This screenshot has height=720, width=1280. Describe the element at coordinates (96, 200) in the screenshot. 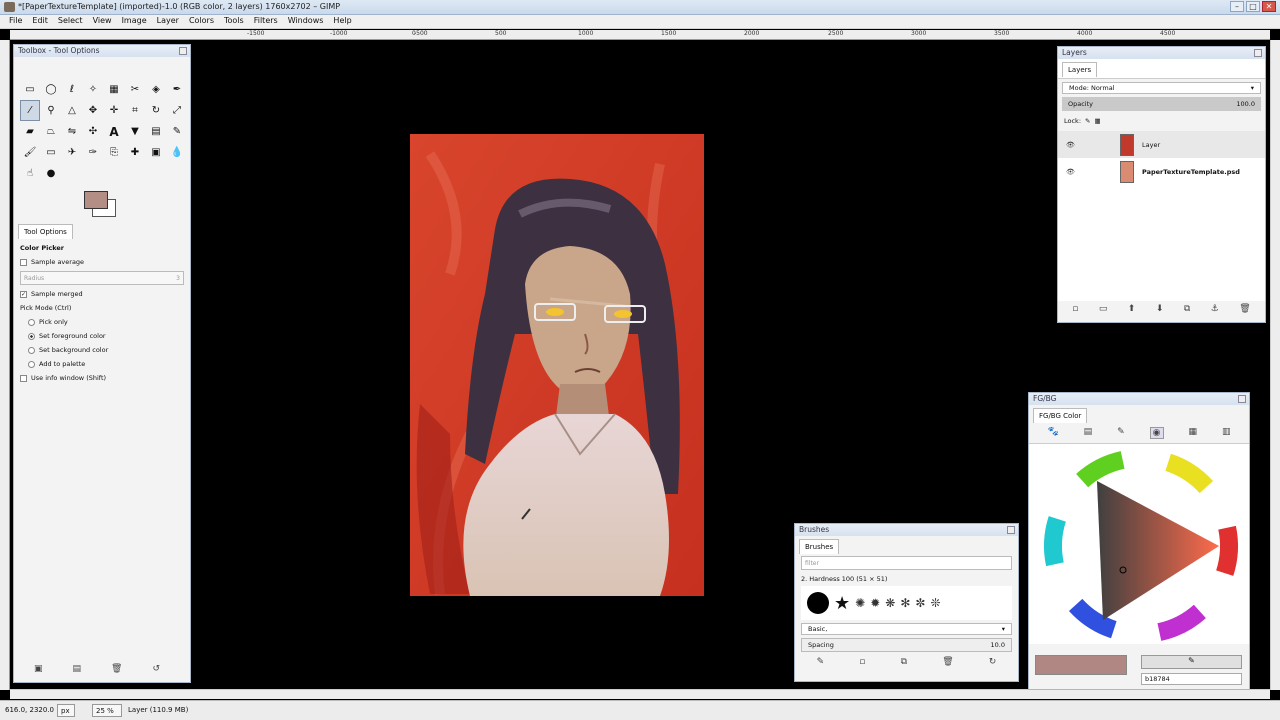

I see `foreground-color-swatch` at that location.